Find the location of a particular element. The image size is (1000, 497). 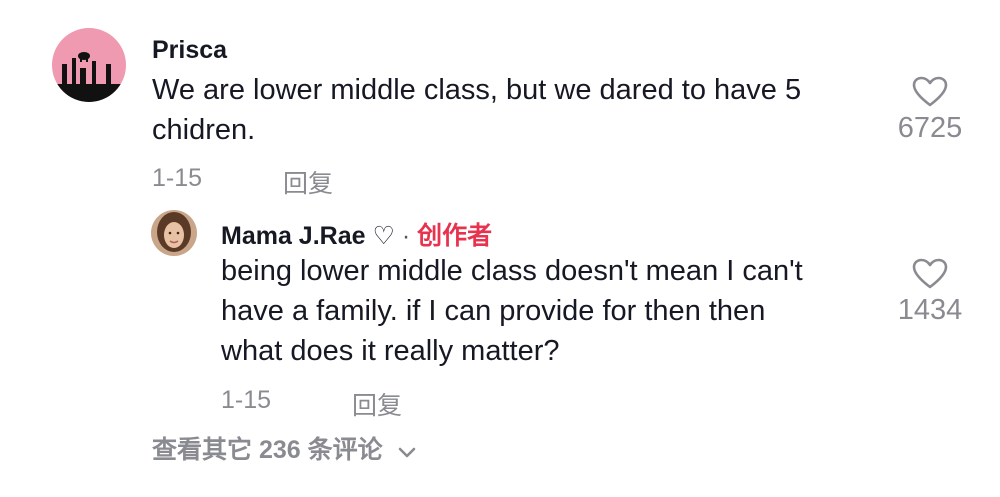

like-button: 1434 is located at coordinates (930, 292).